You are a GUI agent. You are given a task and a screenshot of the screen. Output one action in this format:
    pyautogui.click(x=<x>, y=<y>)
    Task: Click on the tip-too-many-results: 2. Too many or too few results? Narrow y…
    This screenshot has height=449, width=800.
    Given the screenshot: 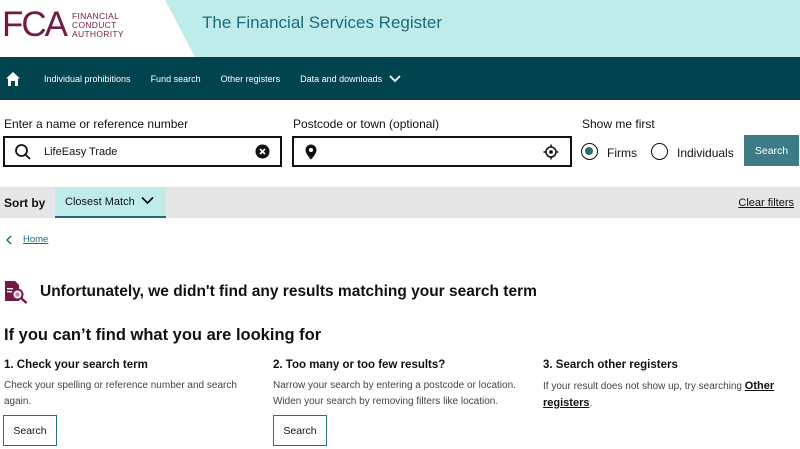 What is the action you would take?
    pyautogui.click(x=399, y=384)
    